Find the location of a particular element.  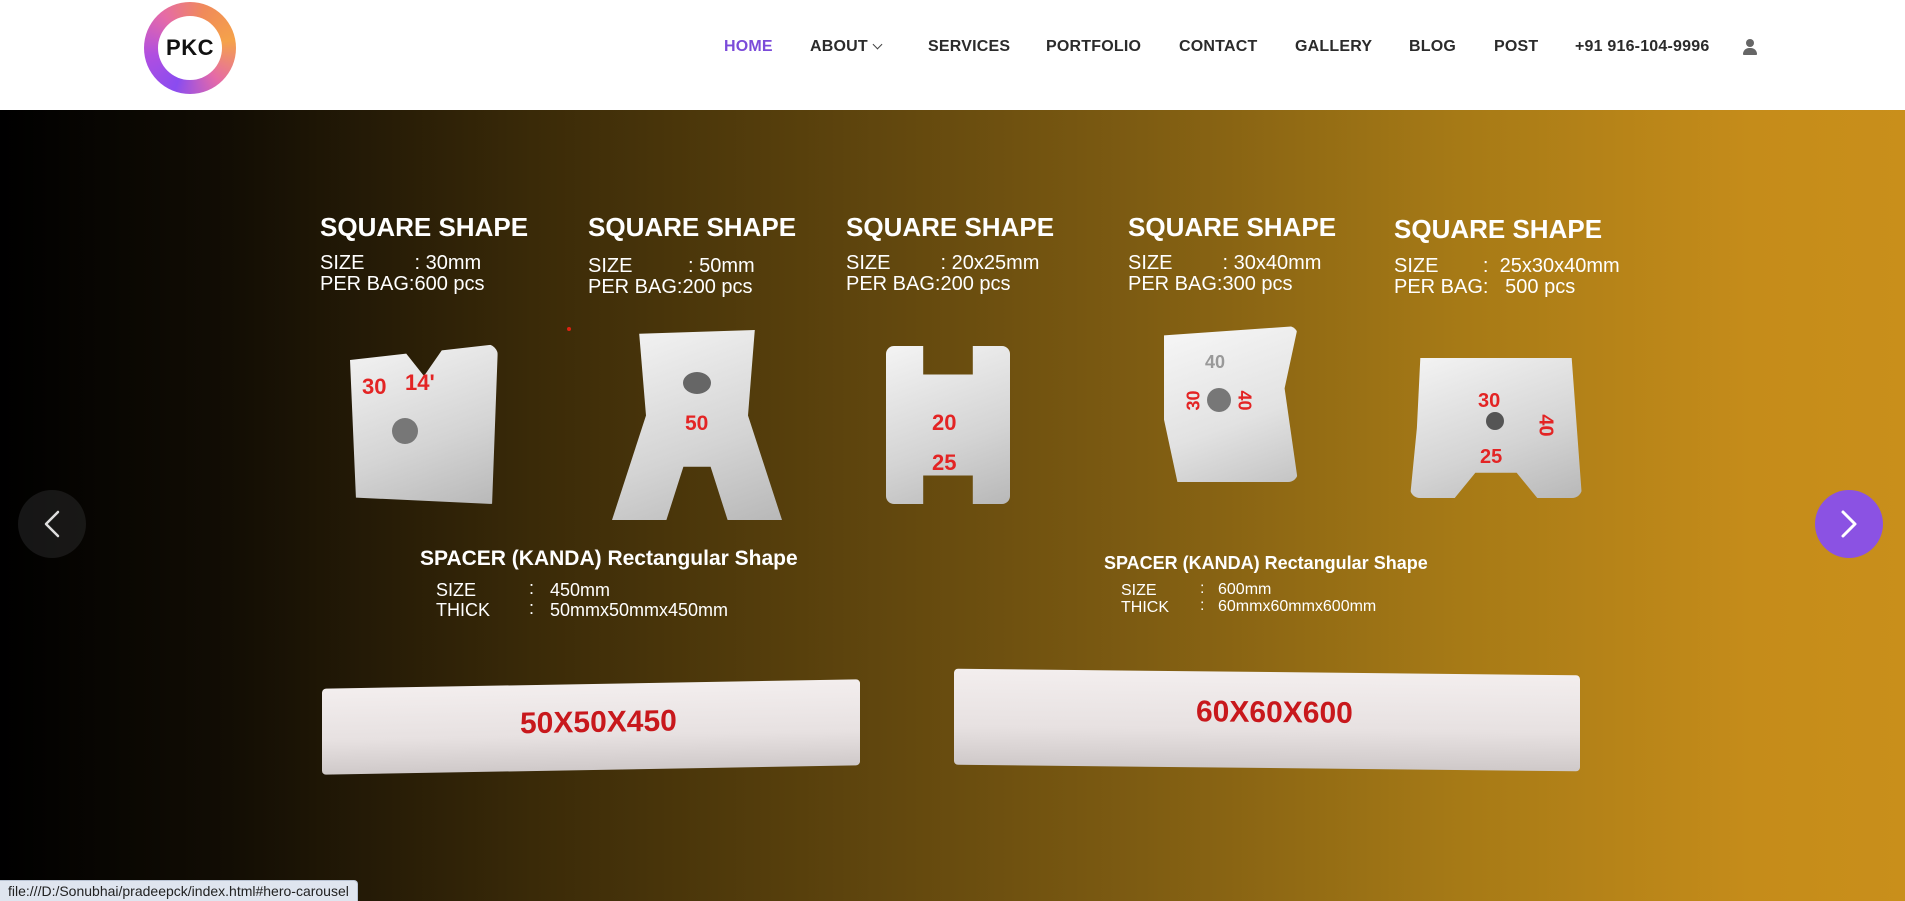

nav-portfolio: PORTFOLIO is located at coordinates (1093, 47).